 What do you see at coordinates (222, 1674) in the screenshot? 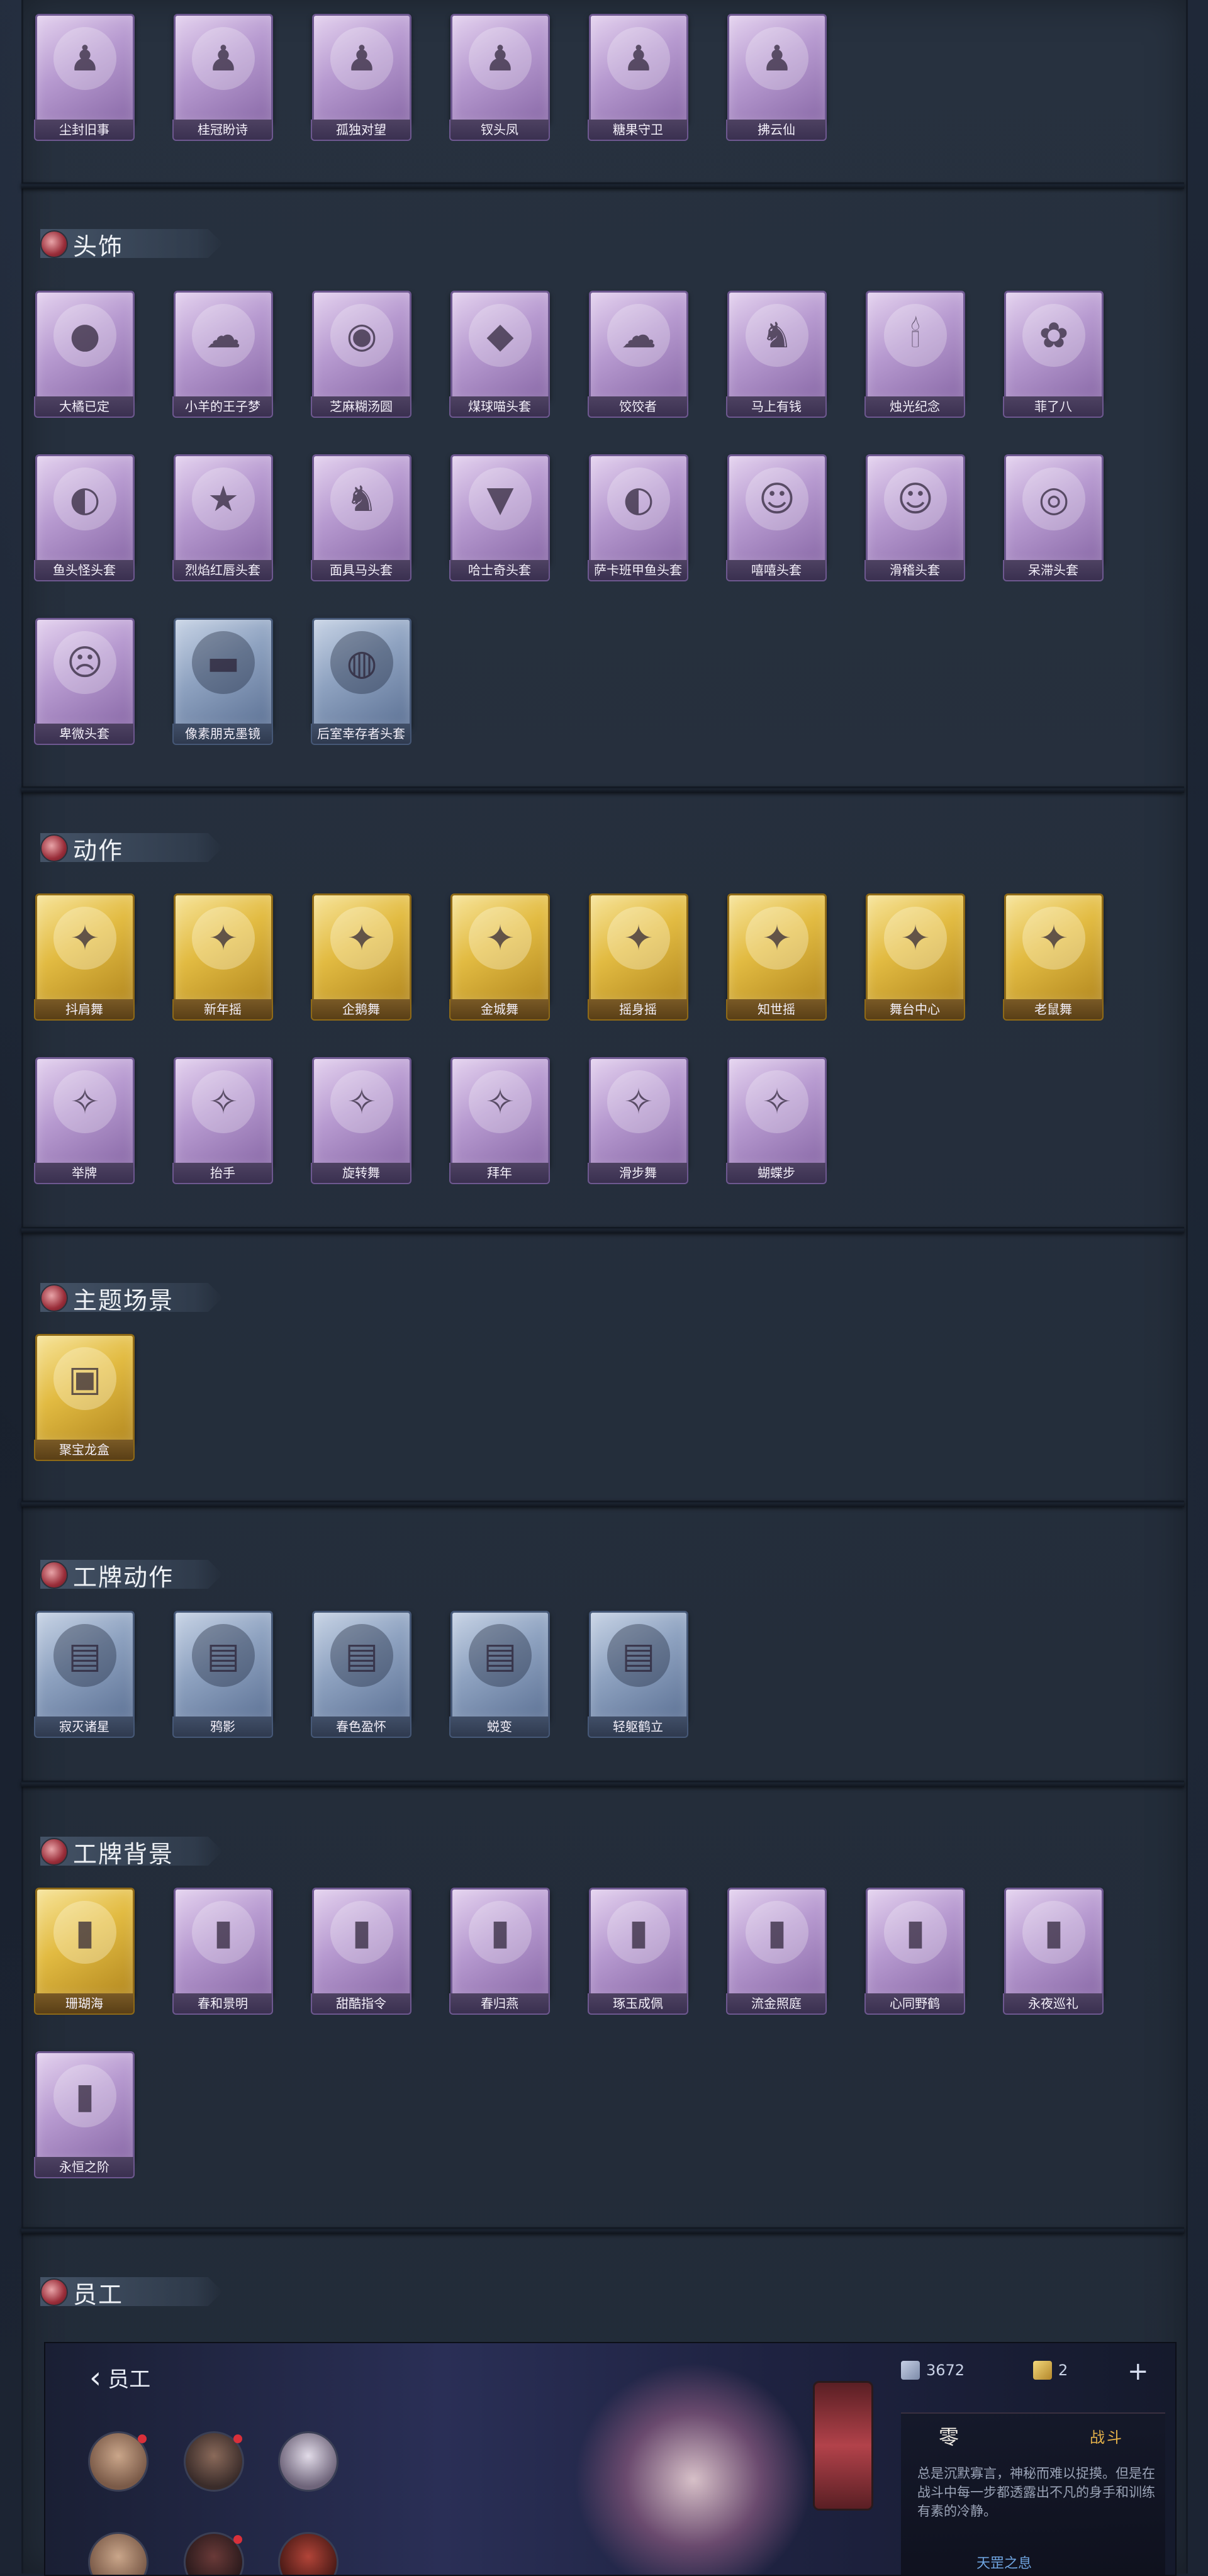
I see `item-card: ▤ 鸦影` at bounding box center [222, 1674].